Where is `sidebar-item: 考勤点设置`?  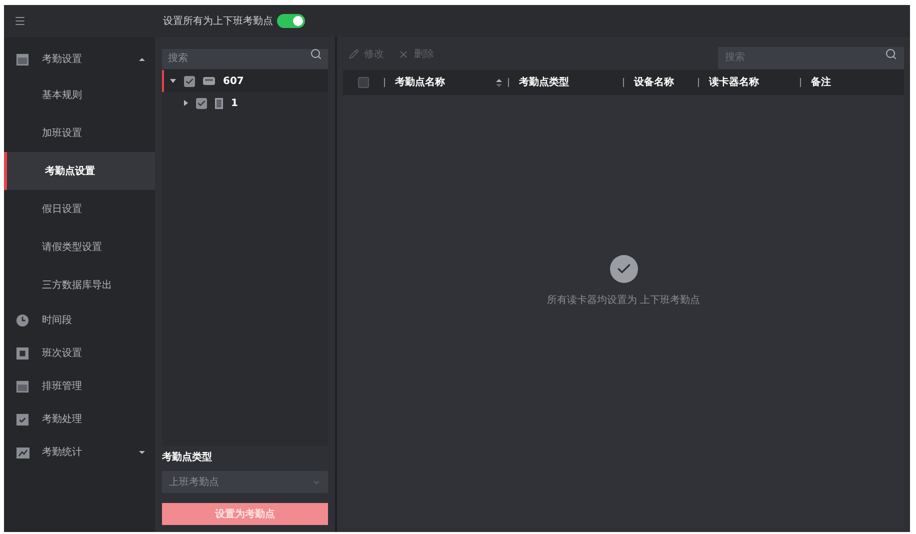
sidebar-item: 考勤点设置 is located at coordinates (79, 171).